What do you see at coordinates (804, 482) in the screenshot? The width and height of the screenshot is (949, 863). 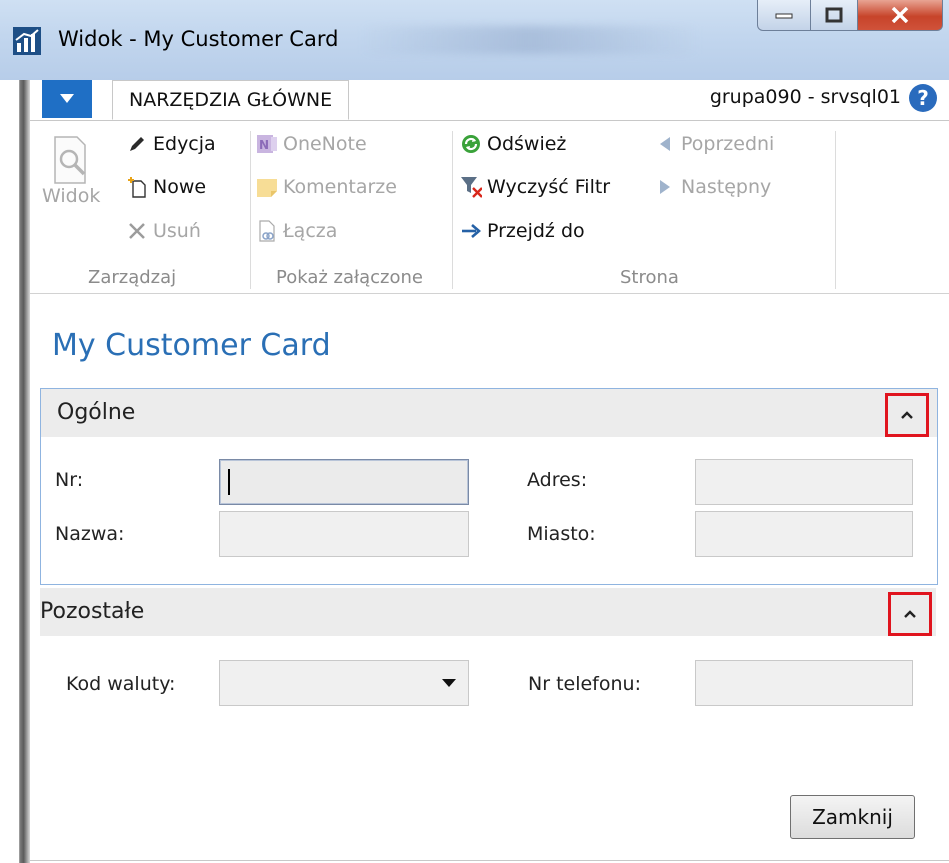 I see `address-input` at bounding box center [804, 482].